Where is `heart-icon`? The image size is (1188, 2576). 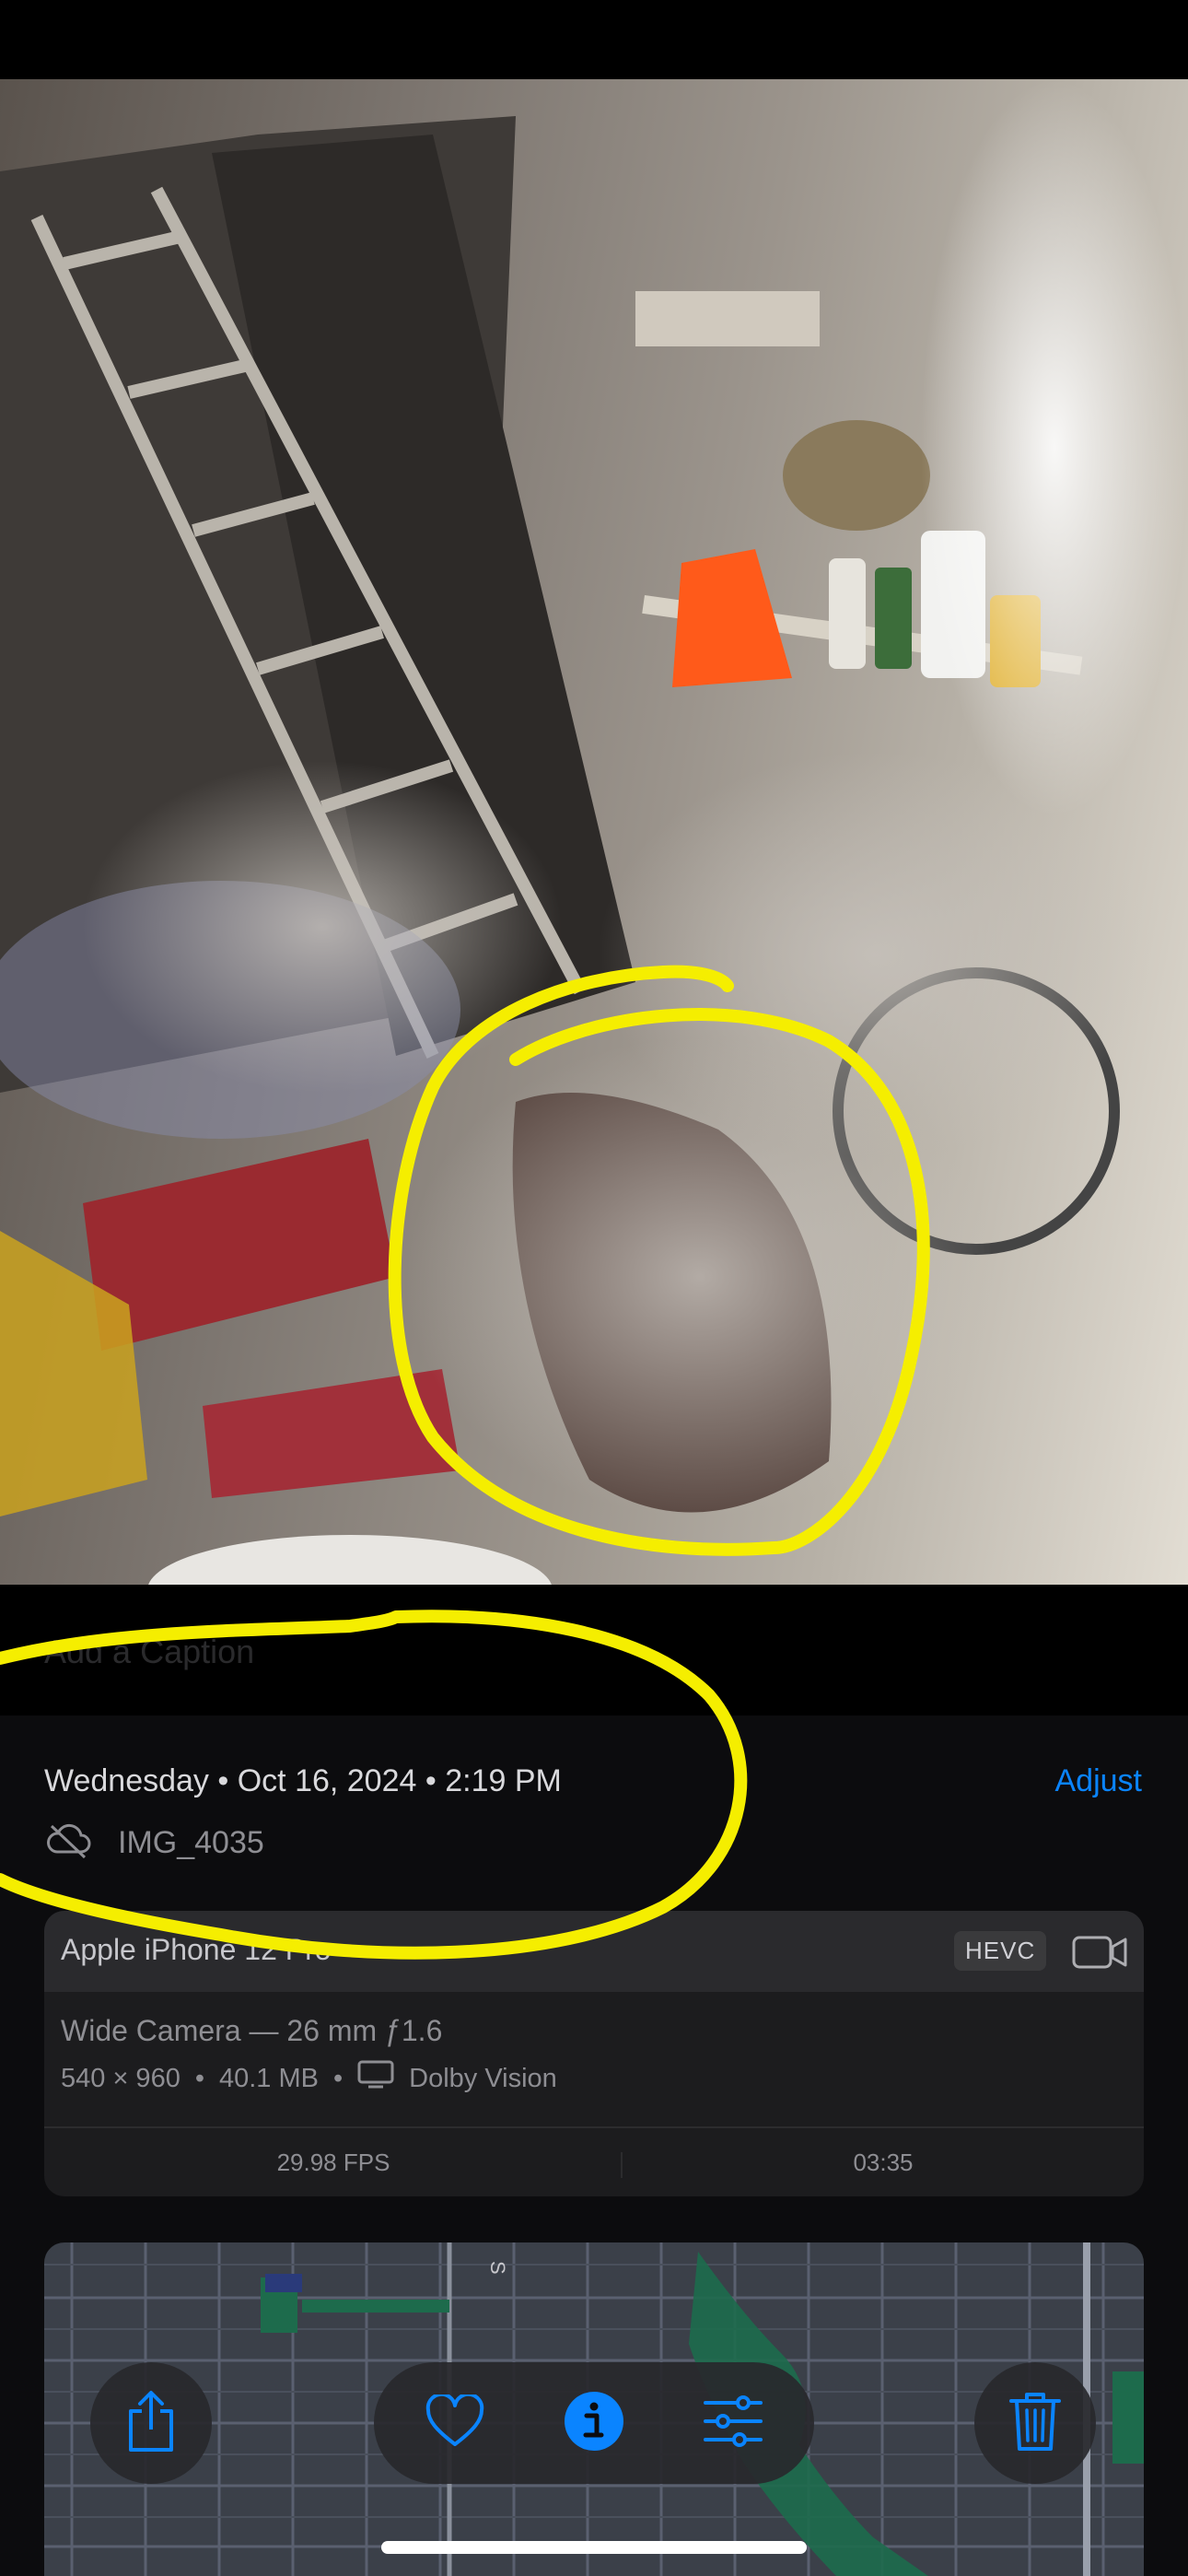
heart-icon is located at coordinates (455, 2422).